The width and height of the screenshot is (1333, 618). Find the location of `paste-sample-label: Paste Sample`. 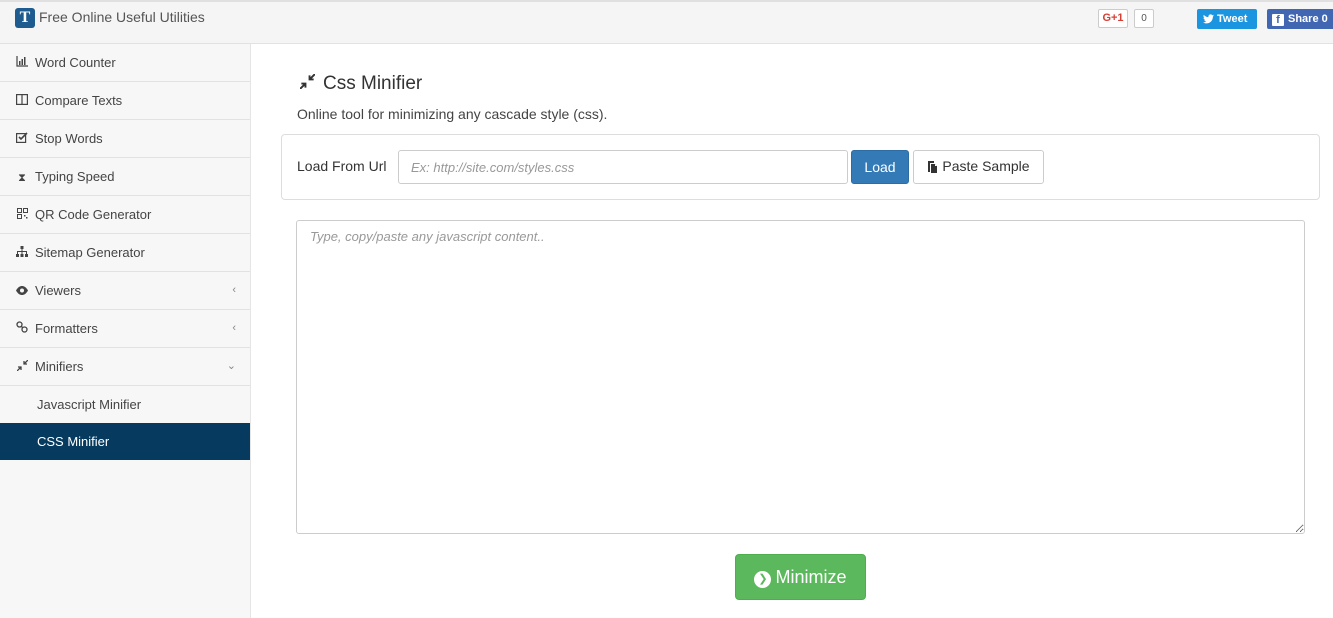

paste-sample-label: Paste Sample is located at coordinates (986, 166).